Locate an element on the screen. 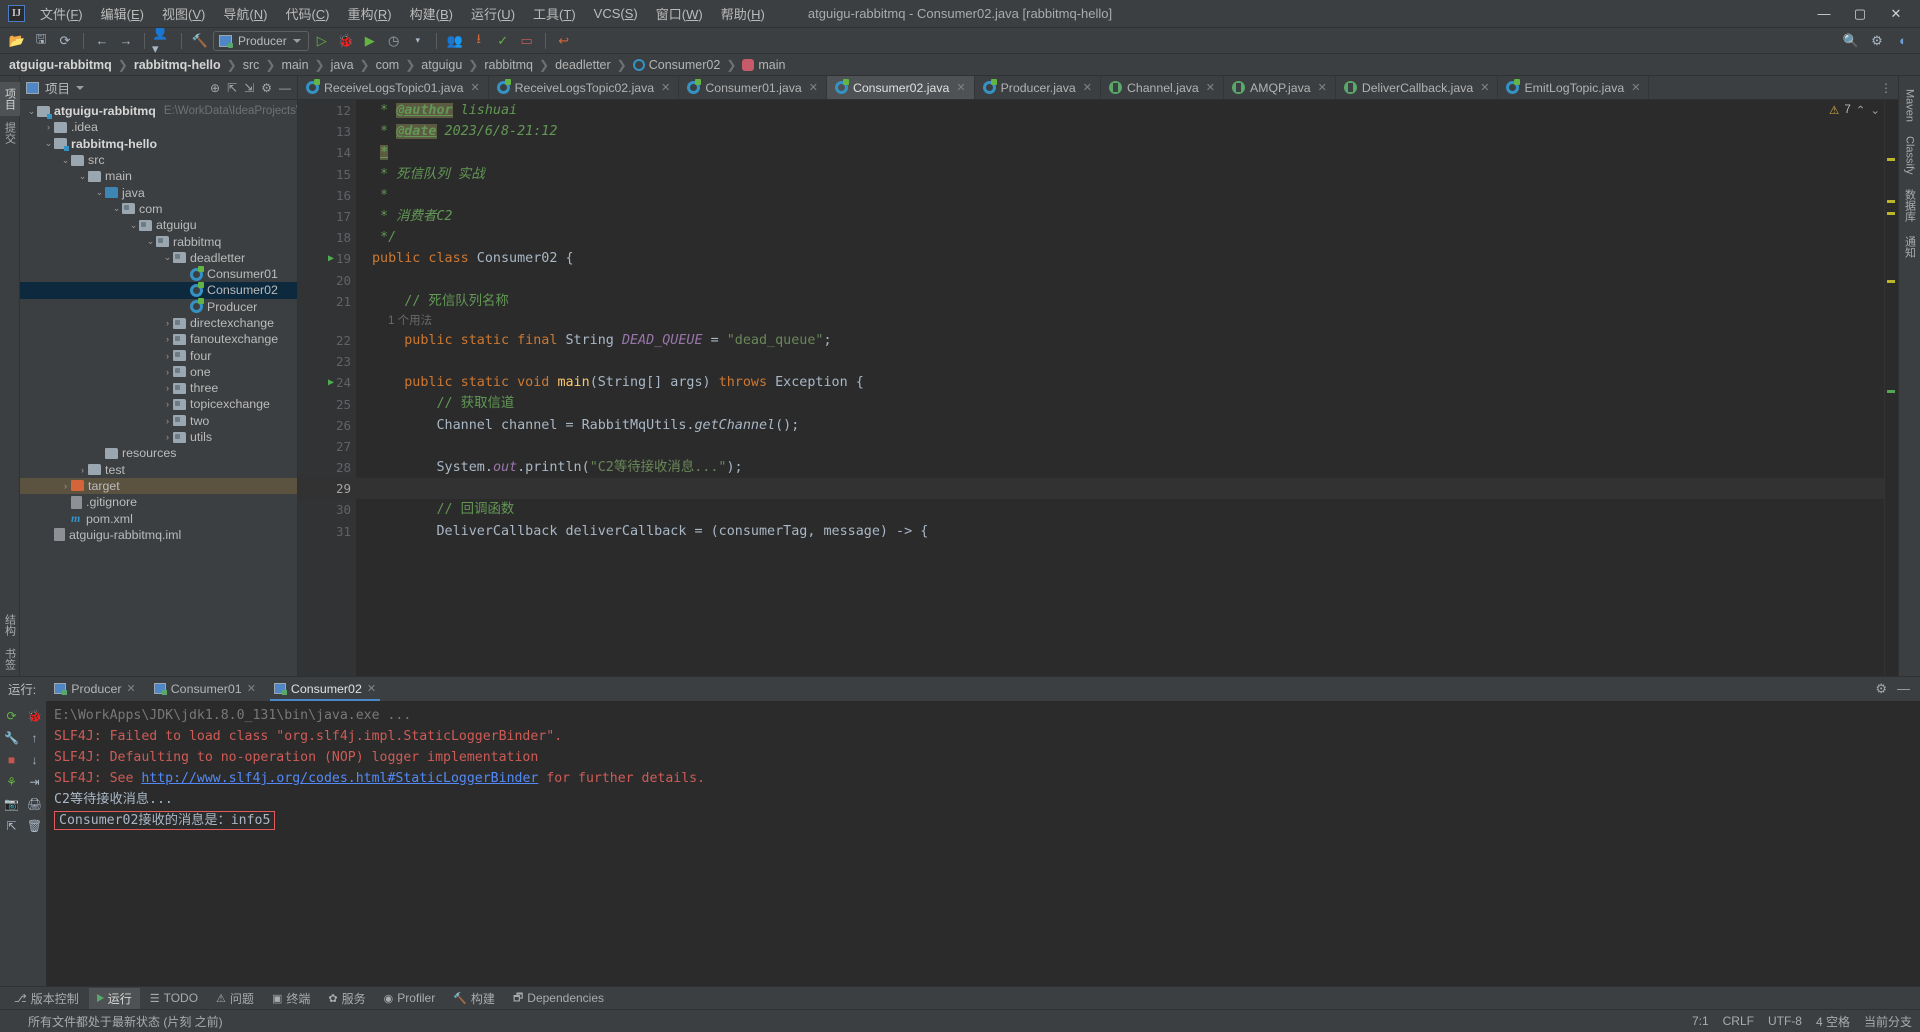 This screenshot has height=1032, width=1920. scroll-up-icon: ↑ is located at coordinates (35, 737).